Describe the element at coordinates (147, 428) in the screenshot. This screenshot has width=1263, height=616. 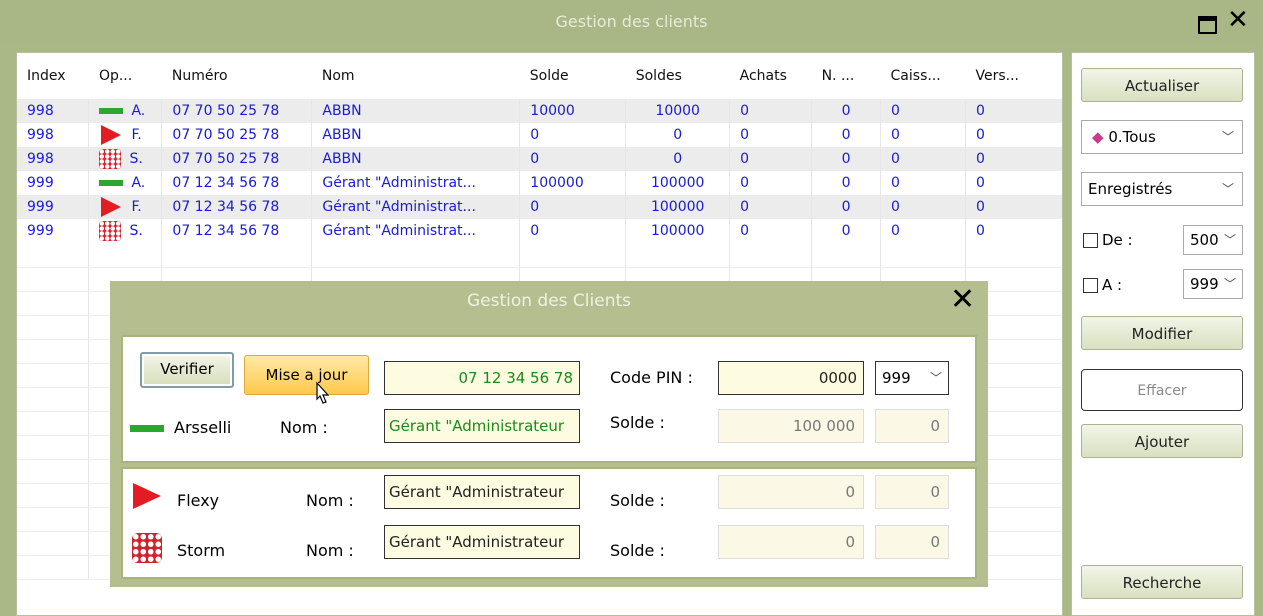
I see `arsselli-logo-icon` at that location.